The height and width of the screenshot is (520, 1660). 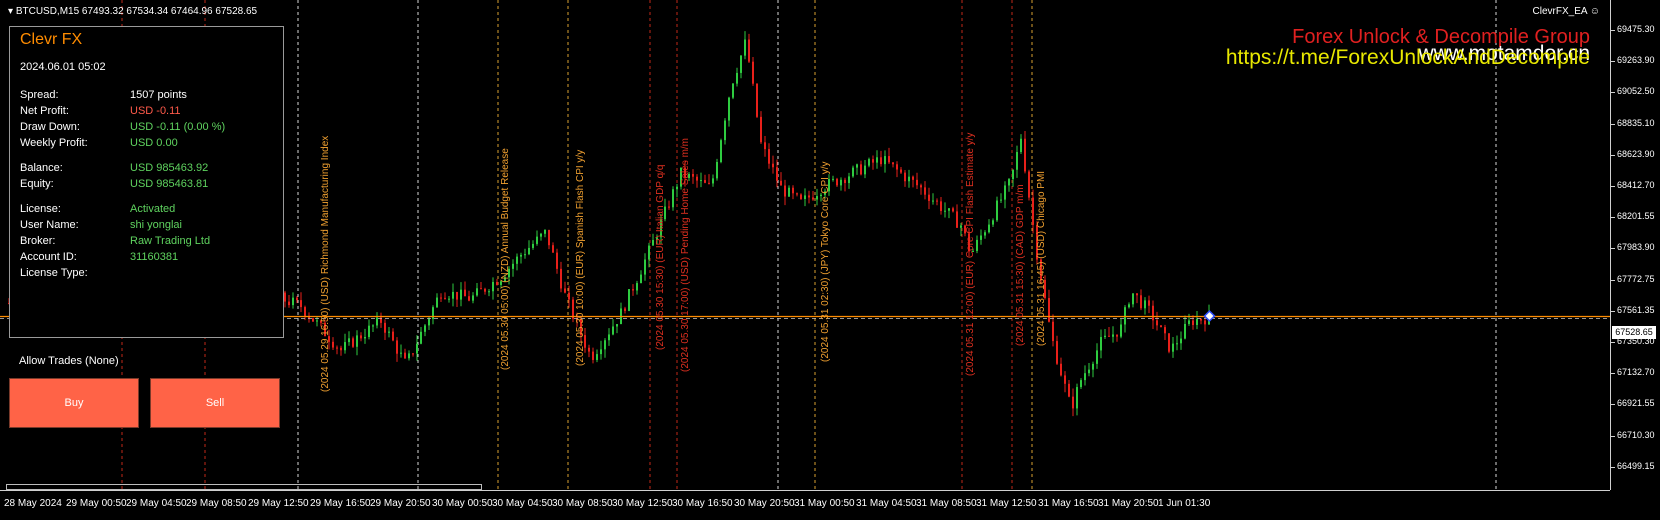 What do you see at coordinates (340, 503) in the screenshot?
I see `time-tick: 29 May 16:50` at bounding box center [340, 503].